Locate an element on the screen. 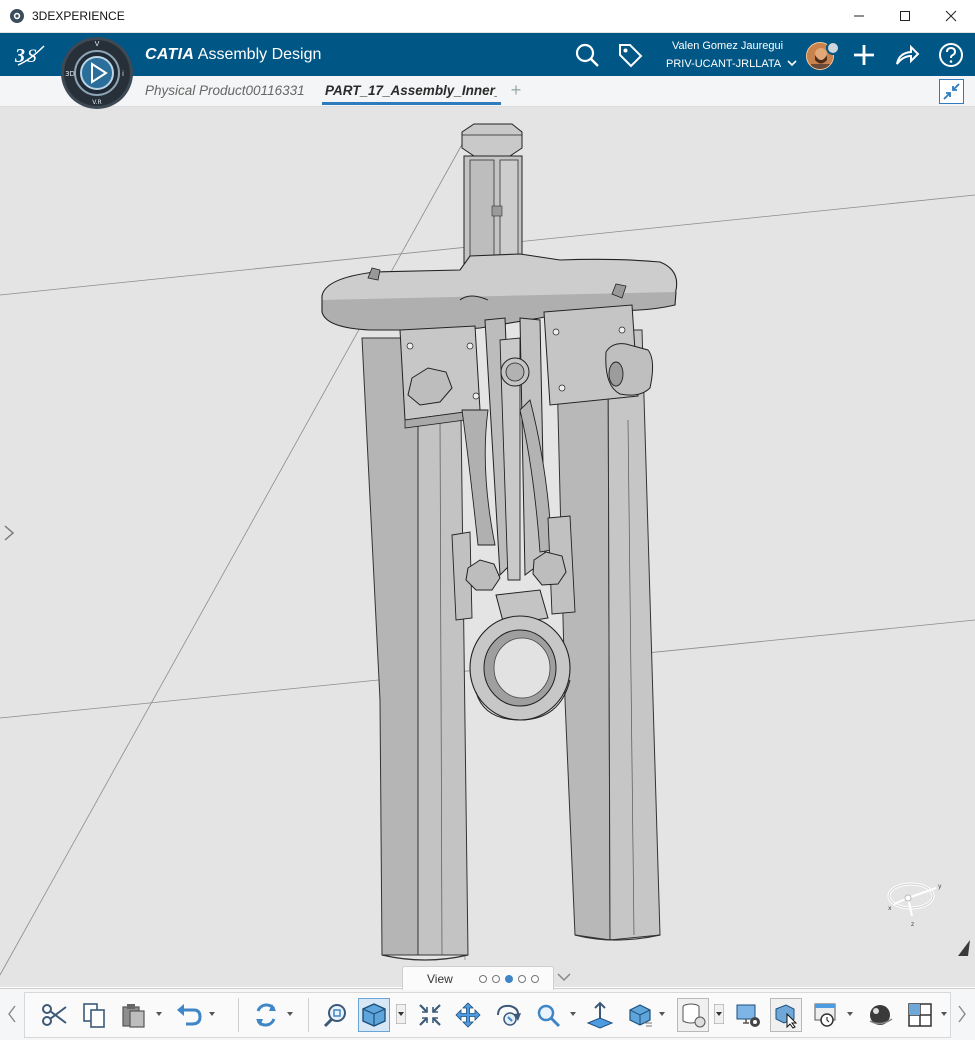  minimize-icon is located at coordinates (859, 16).